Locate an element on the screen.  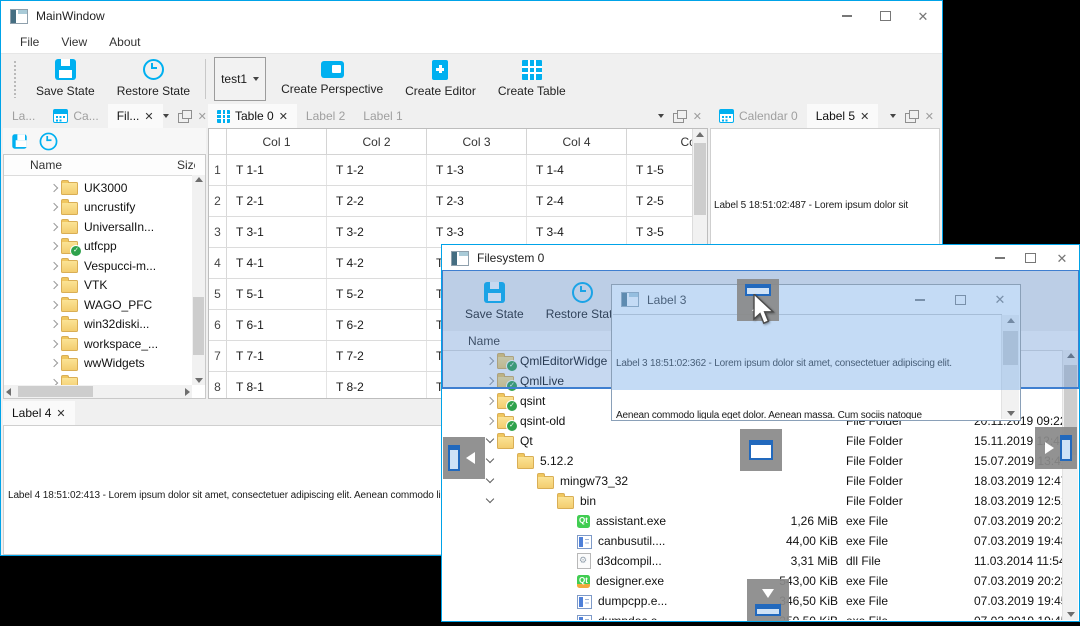
dock-right-indicator is located at coordinates (1056, 448).